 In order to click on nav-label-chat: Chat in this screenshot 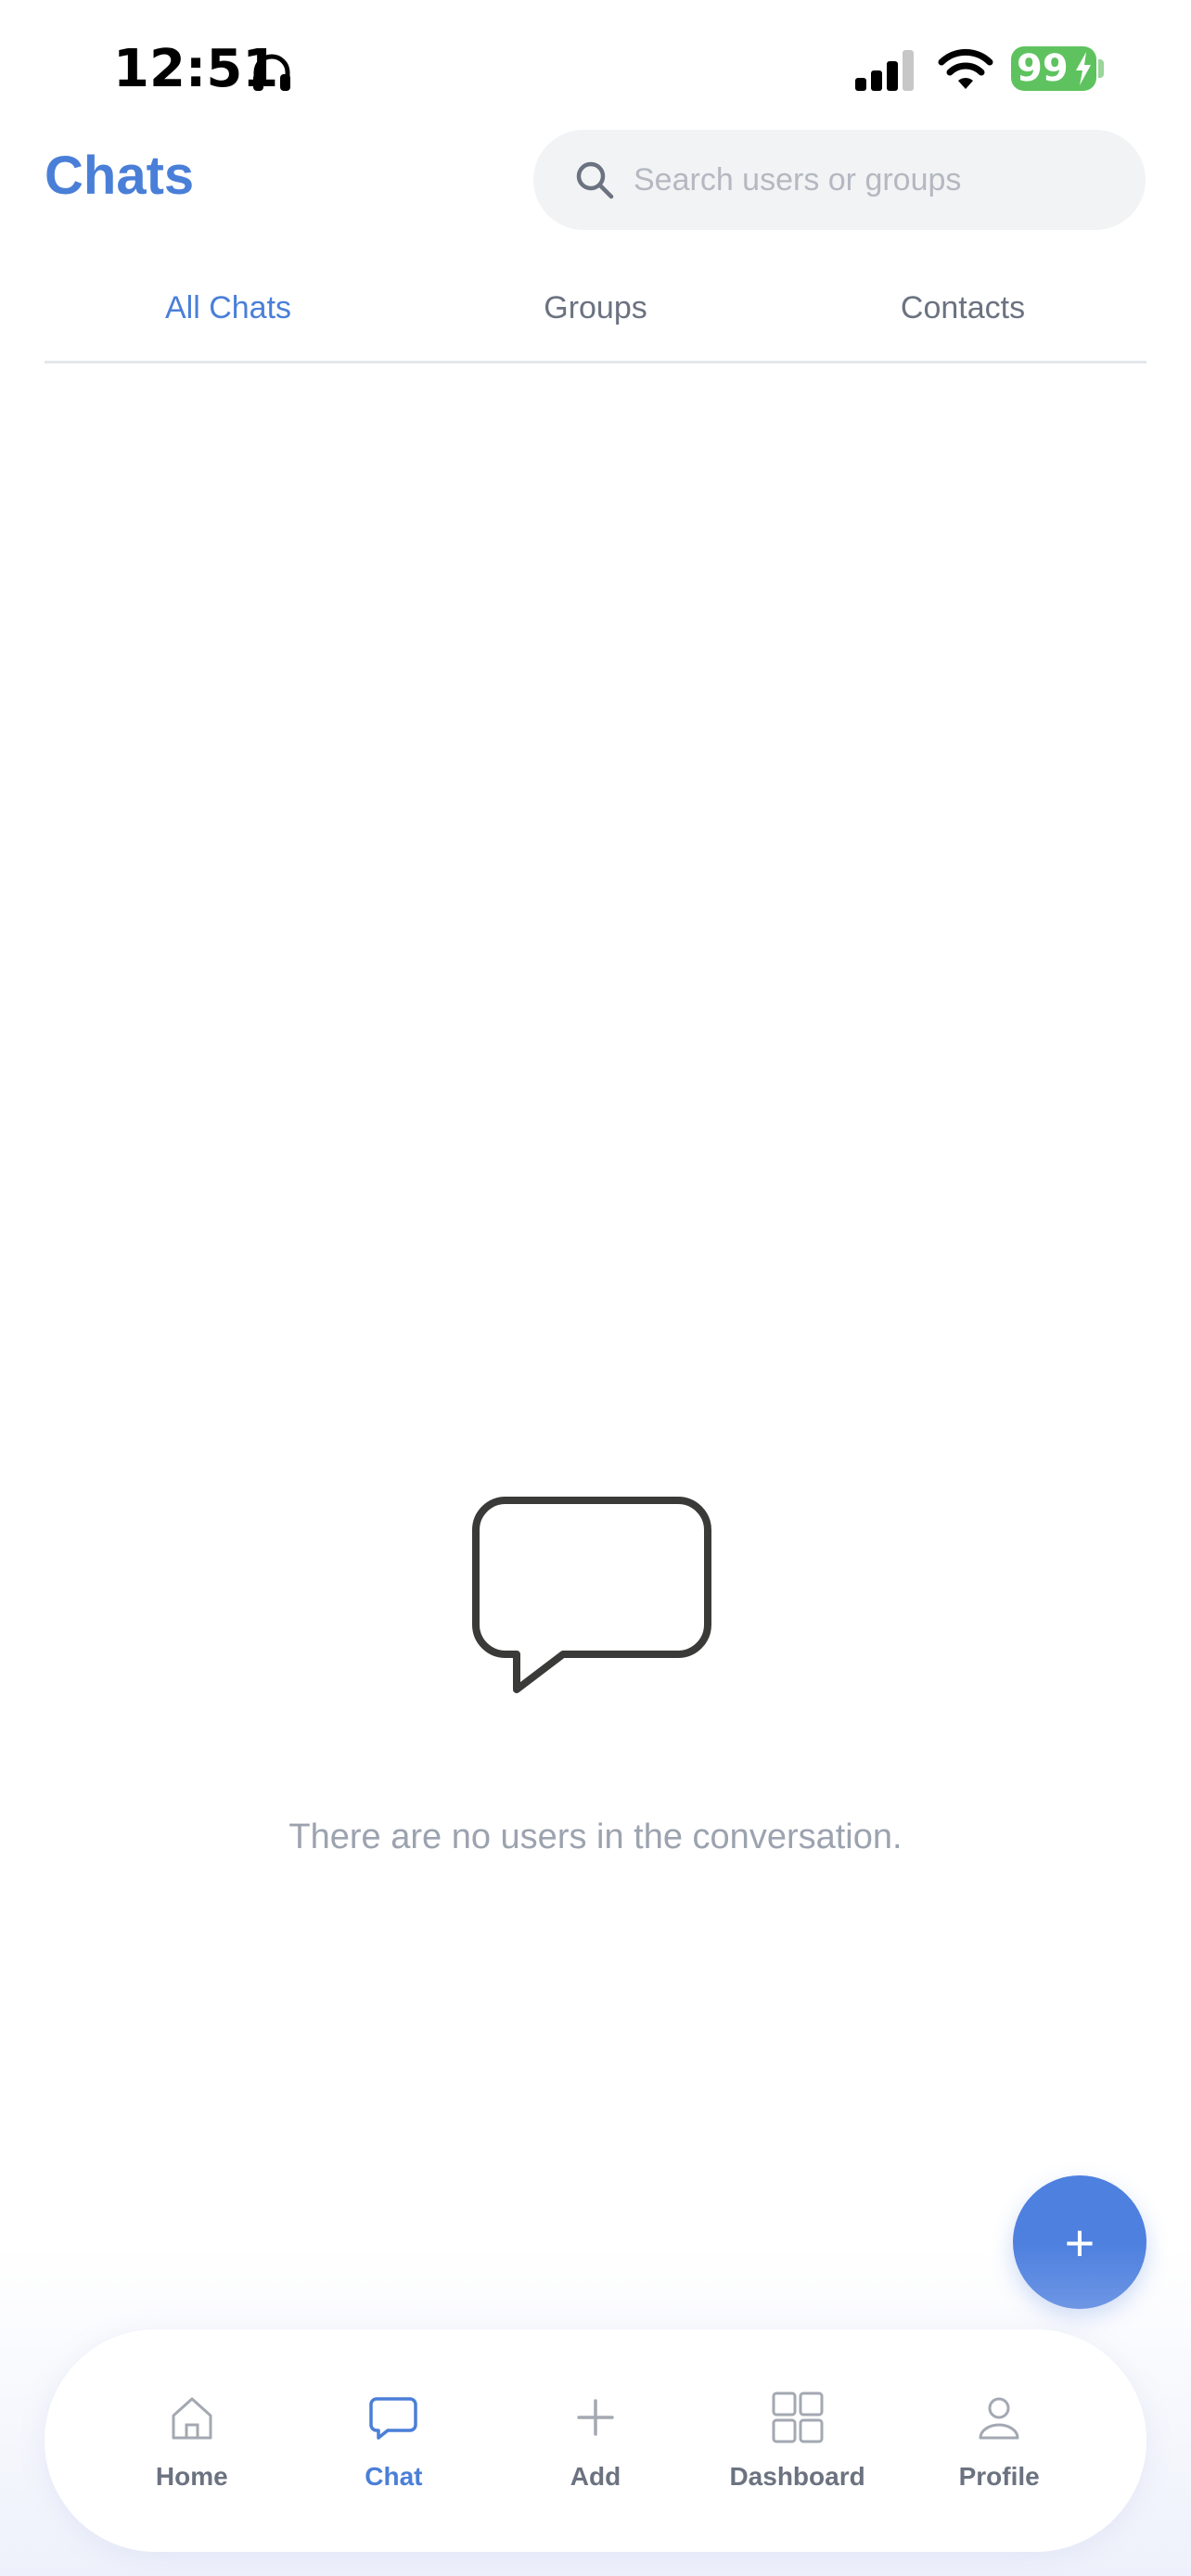, I will do `click(394, 2476)`.